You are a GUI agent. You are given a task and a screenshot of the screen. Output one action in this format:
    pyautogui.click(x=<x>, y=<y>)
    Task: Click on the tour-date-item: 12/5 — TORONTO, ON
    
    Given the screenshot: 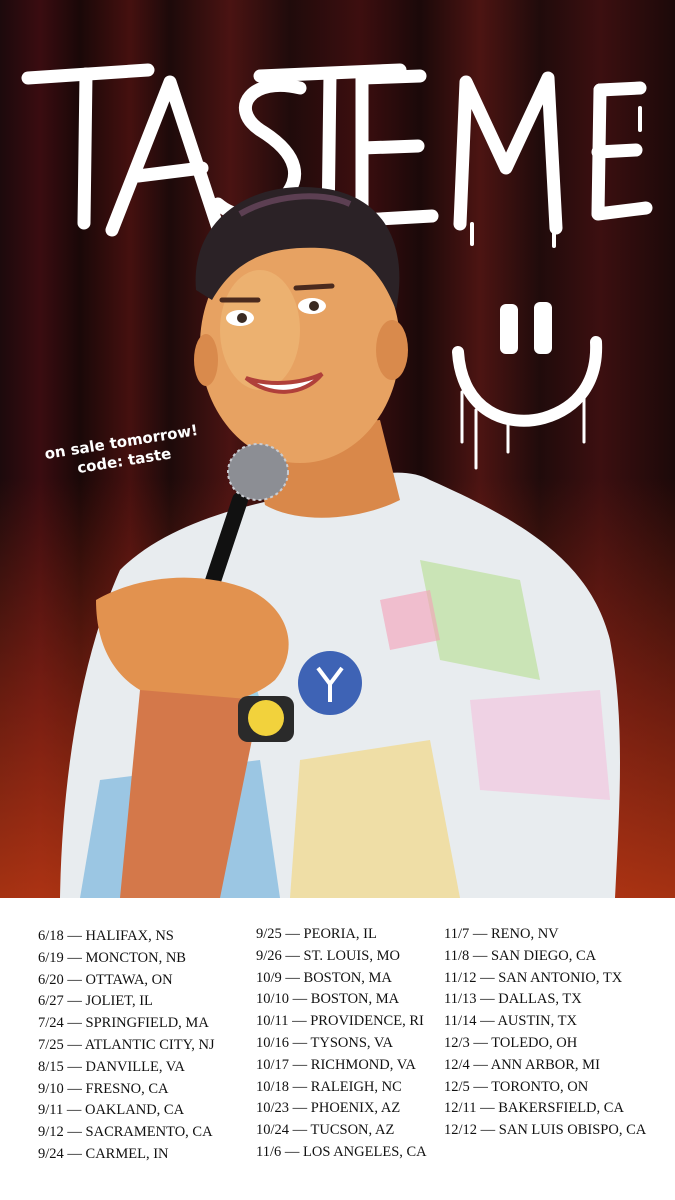 What is the action you would take?
    pyautogui.click(x=516, y=1086)
    